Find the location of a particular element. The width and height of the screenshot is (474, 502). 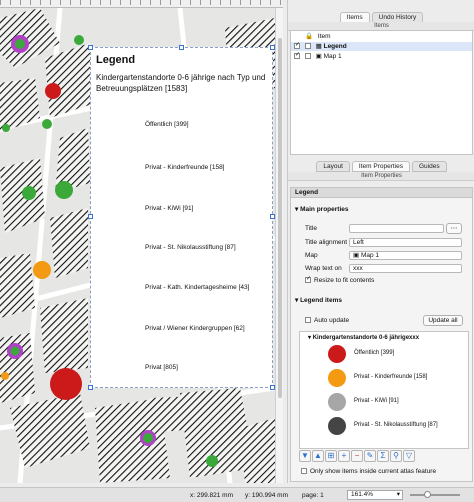

tab-guides: Guides is located at coordinates (429, 166).